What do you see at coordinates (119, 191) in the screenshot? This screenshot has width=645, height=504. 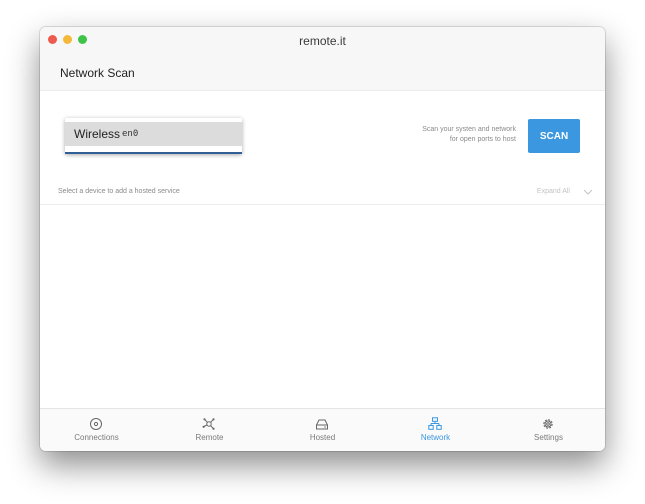 I see `device-hint: Select a device to add a hosted service` at bounding box center [119, 191].